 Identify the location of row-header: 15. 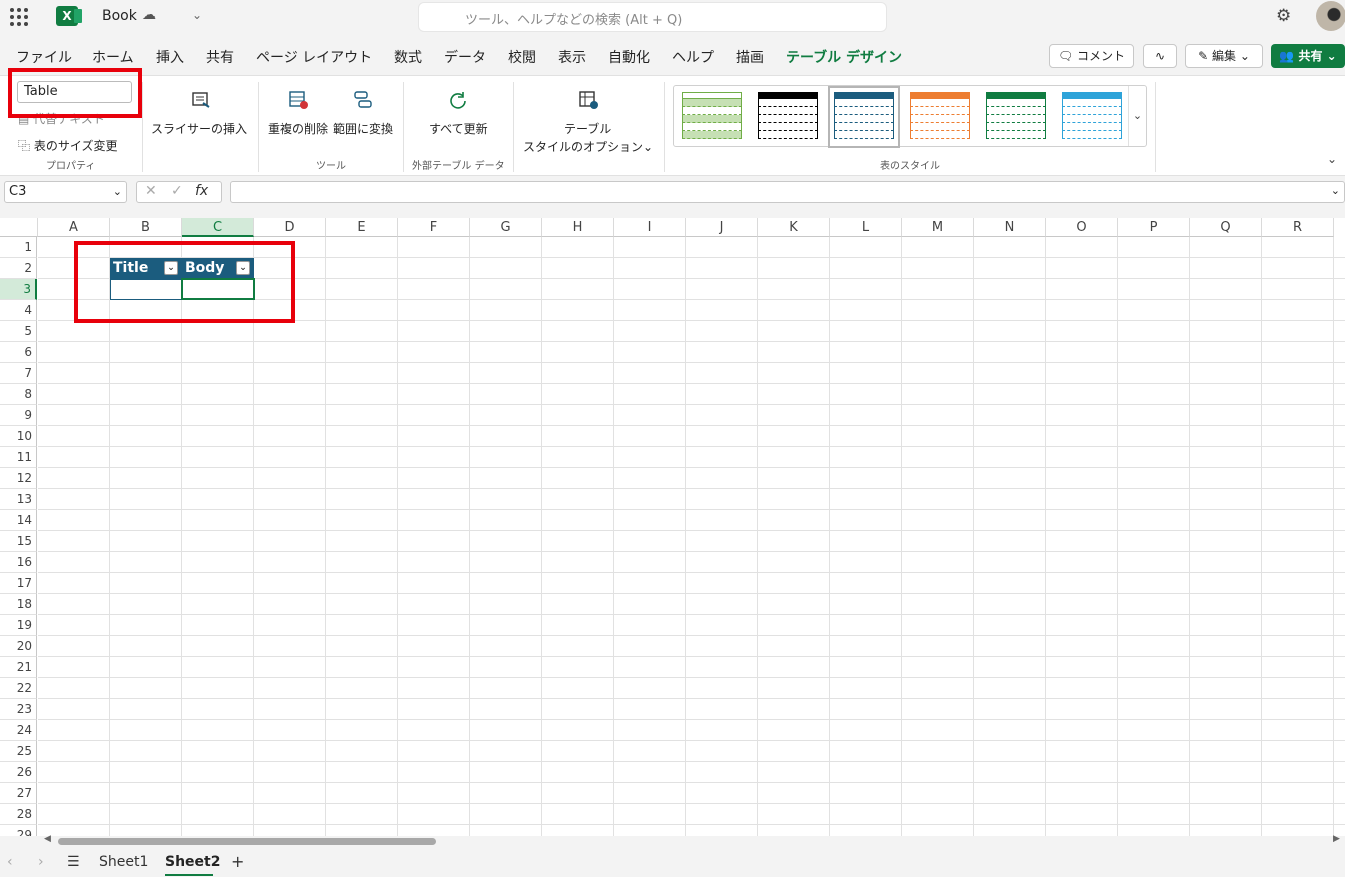
(18, 541).